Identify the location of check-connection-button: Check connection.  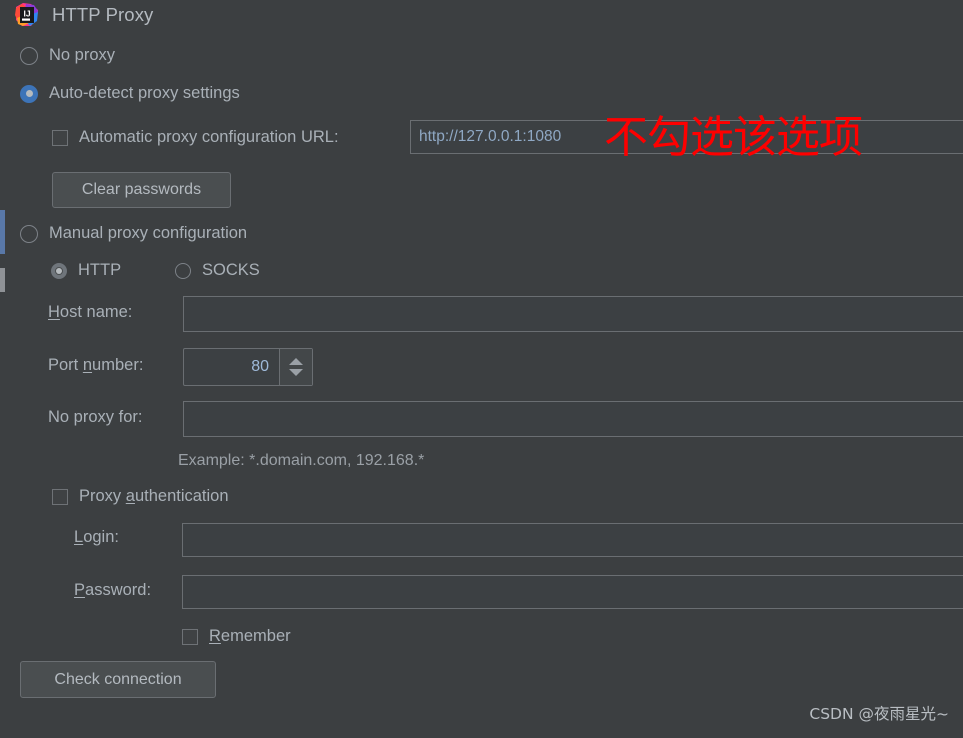
(118, 679).